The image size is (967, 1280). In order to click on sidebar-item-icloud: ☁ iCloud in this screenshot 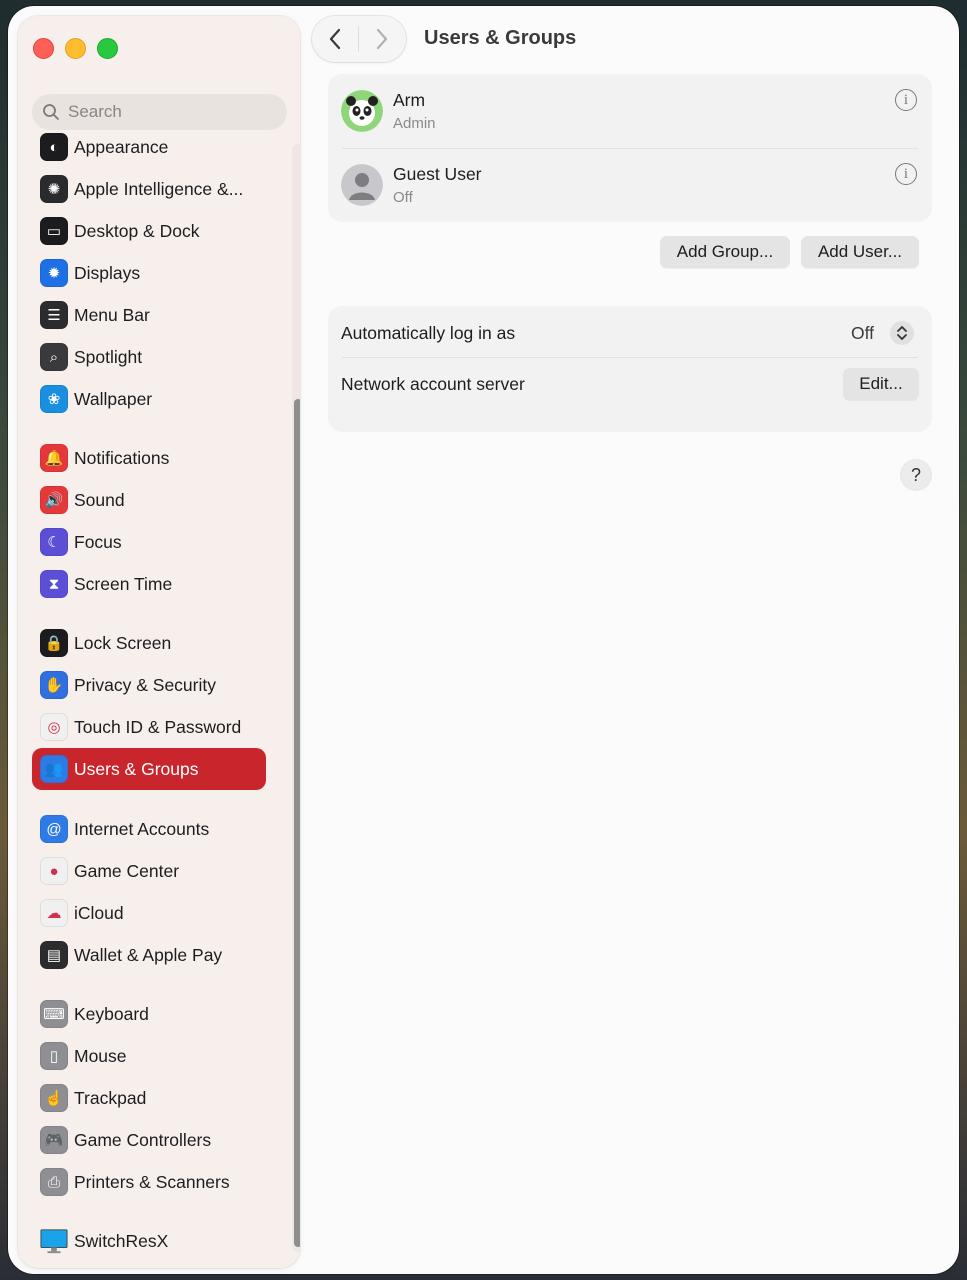, I will do `click(149, 913)`.